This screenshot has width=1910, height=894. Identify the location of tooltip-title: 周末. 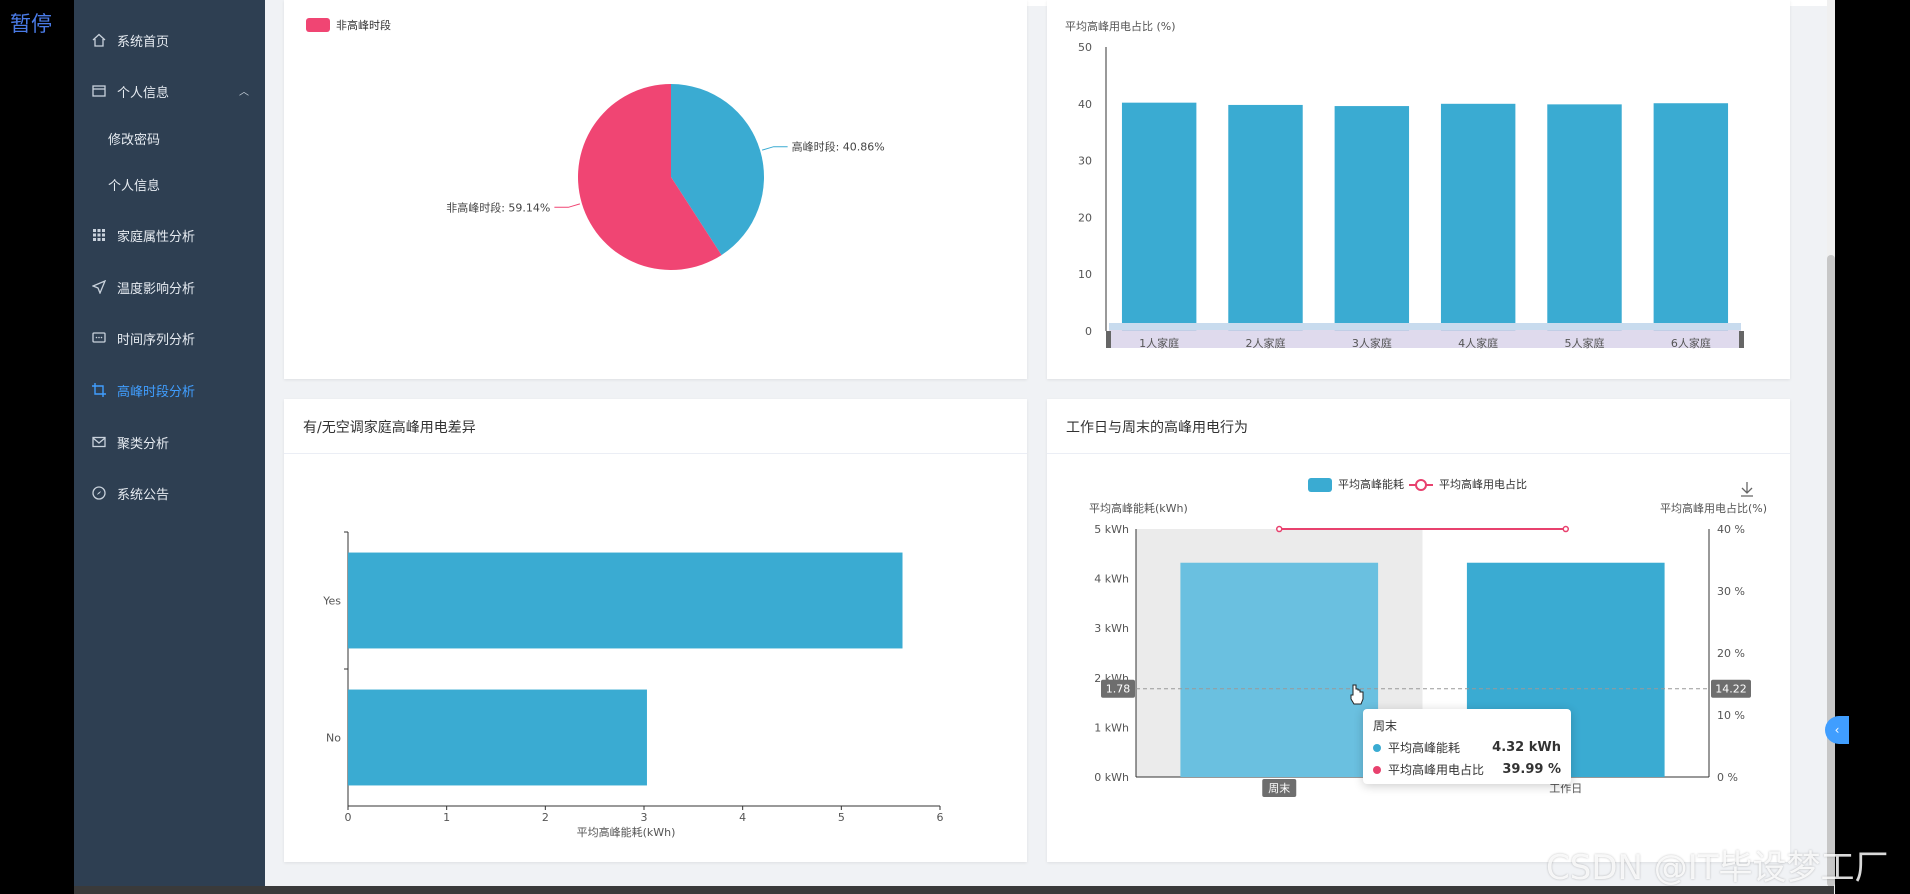
(1385, 726).